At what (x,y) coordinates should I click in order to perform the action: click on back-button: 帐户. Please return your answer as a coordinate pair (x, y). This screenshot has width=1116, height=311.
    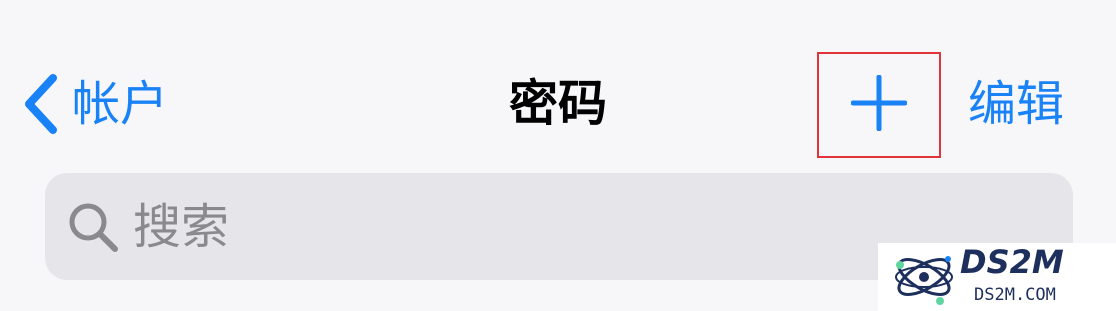
    Looking at the image, I should click on (95, 104).